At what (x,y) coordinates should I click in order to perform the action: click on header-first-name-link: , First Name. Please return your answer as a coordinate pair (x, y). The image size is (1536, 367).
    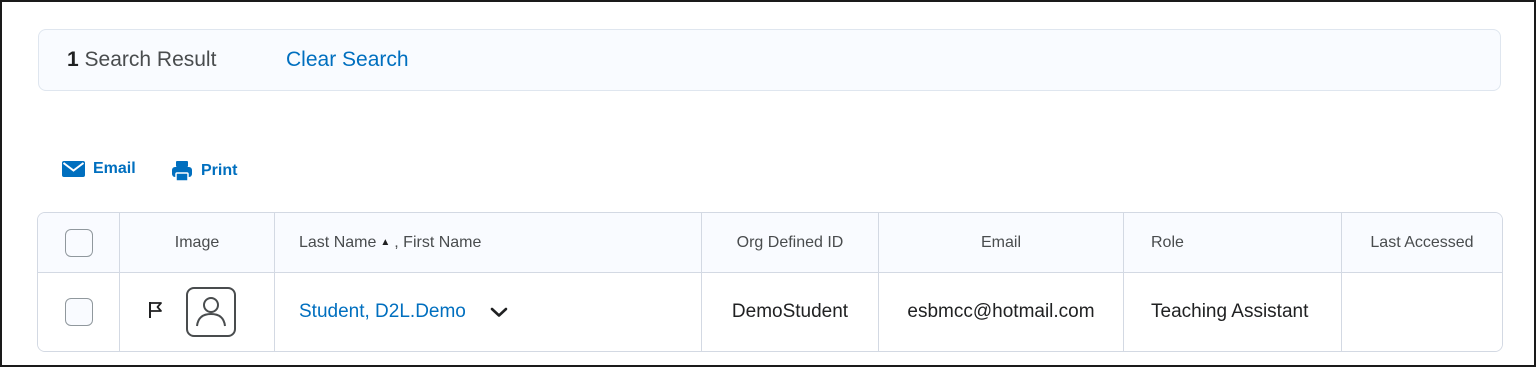
    Looking at the image, I should click on (437, 243).